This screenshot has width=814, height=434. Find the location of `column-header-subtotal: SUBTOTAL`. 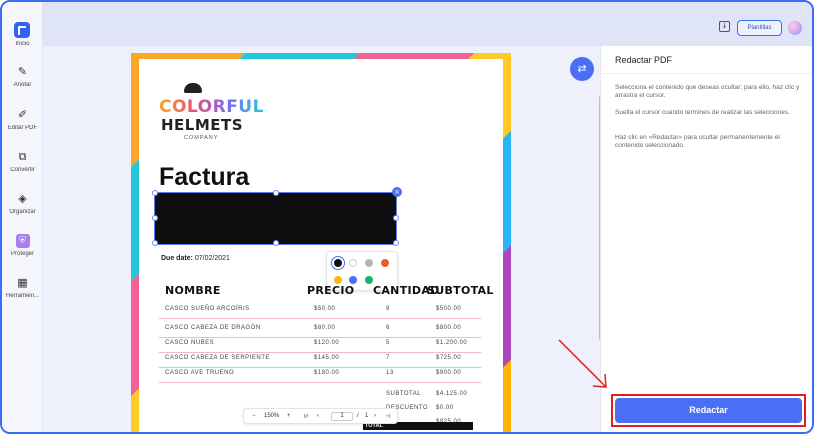

column-header-subtotal: SUBTOTAL is located at coordinates (460, 290).